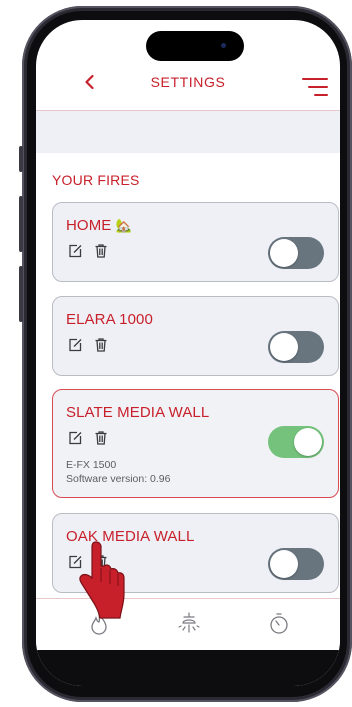 The height and width of the screenshot is (707, 352). I want to click on app-header: SETTINGS, so click(188, 87).